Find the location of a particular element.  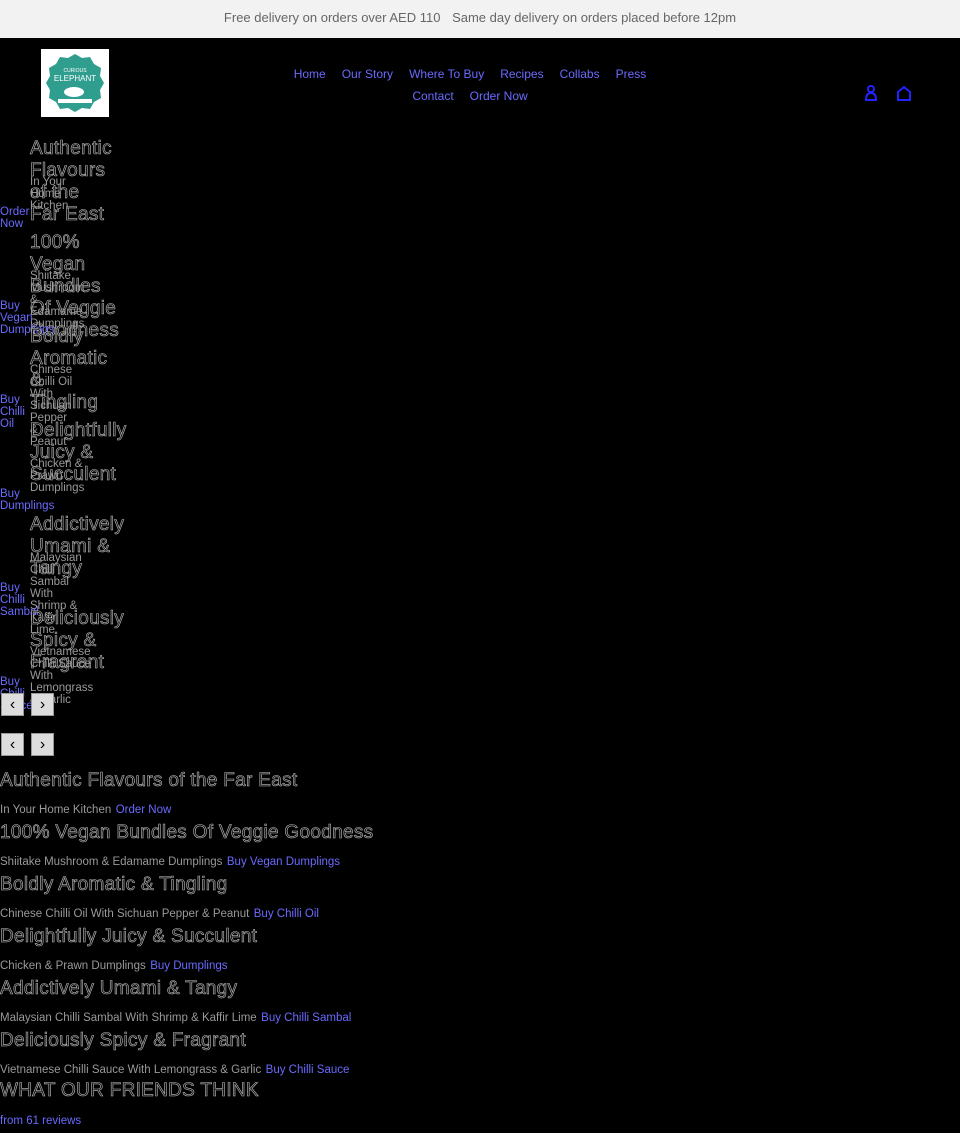

slide-heading: 100% Vegan Bundles Of Veggie Goodness is located at coordinates (187, 833).